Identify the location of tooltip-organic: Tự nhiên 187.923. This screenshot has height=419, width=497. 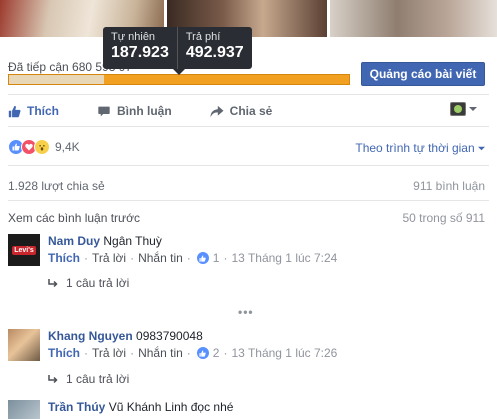
(140, 48).